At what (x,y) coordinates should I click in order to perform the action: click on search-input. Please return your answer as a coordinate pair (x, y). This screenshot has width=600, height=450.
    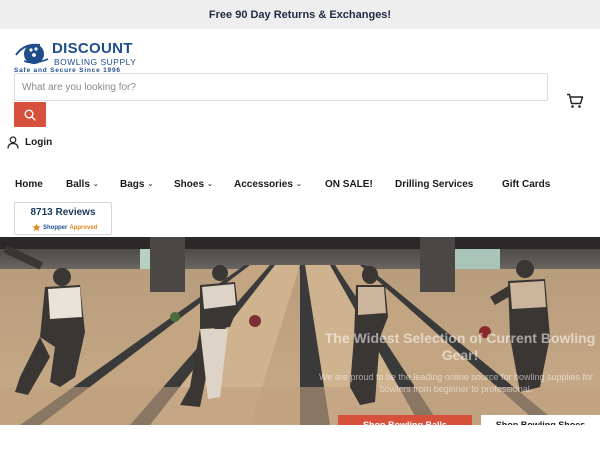
    Looking at the image, I should click on (281, 87).